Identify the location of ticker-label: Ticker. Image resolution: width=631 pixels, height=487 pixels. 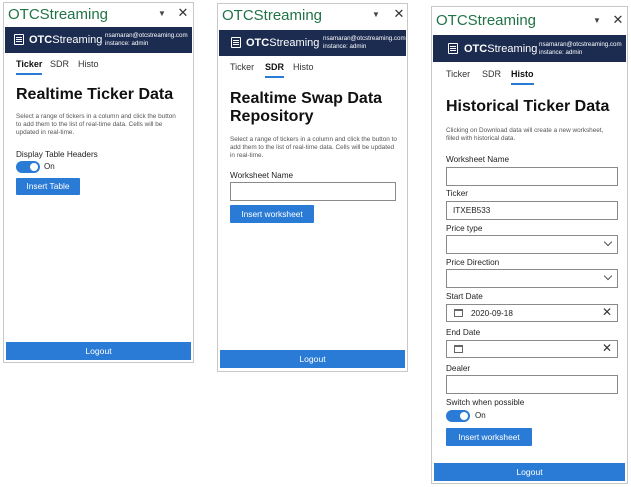
(457, 193).